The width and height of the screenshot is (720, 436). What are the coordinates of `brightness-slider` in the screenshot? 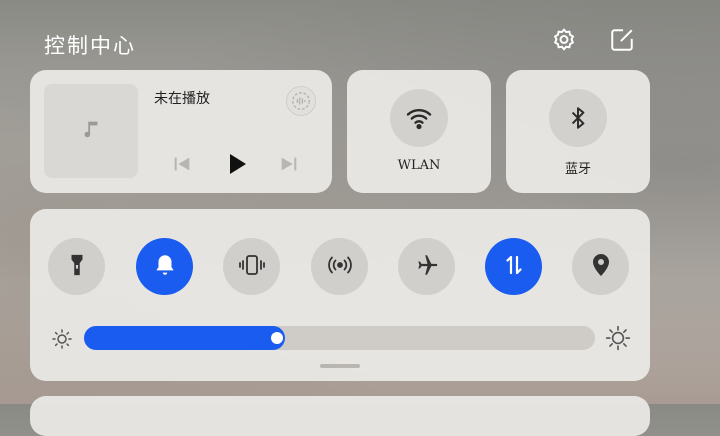 It's located at (339, 338).